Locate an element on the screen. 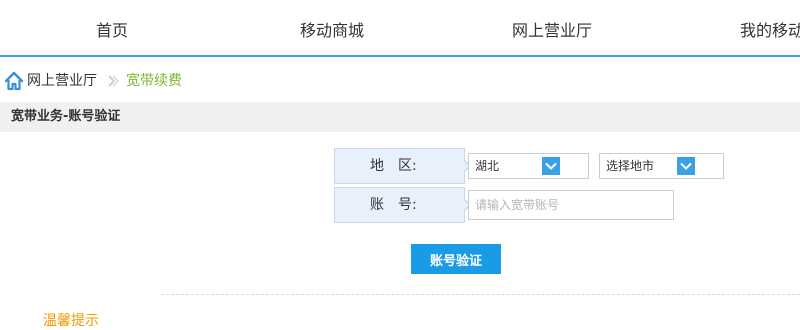 This screenshot has height=330, width=800. double-chevron-right-icon is located at coordinates (114, 81).